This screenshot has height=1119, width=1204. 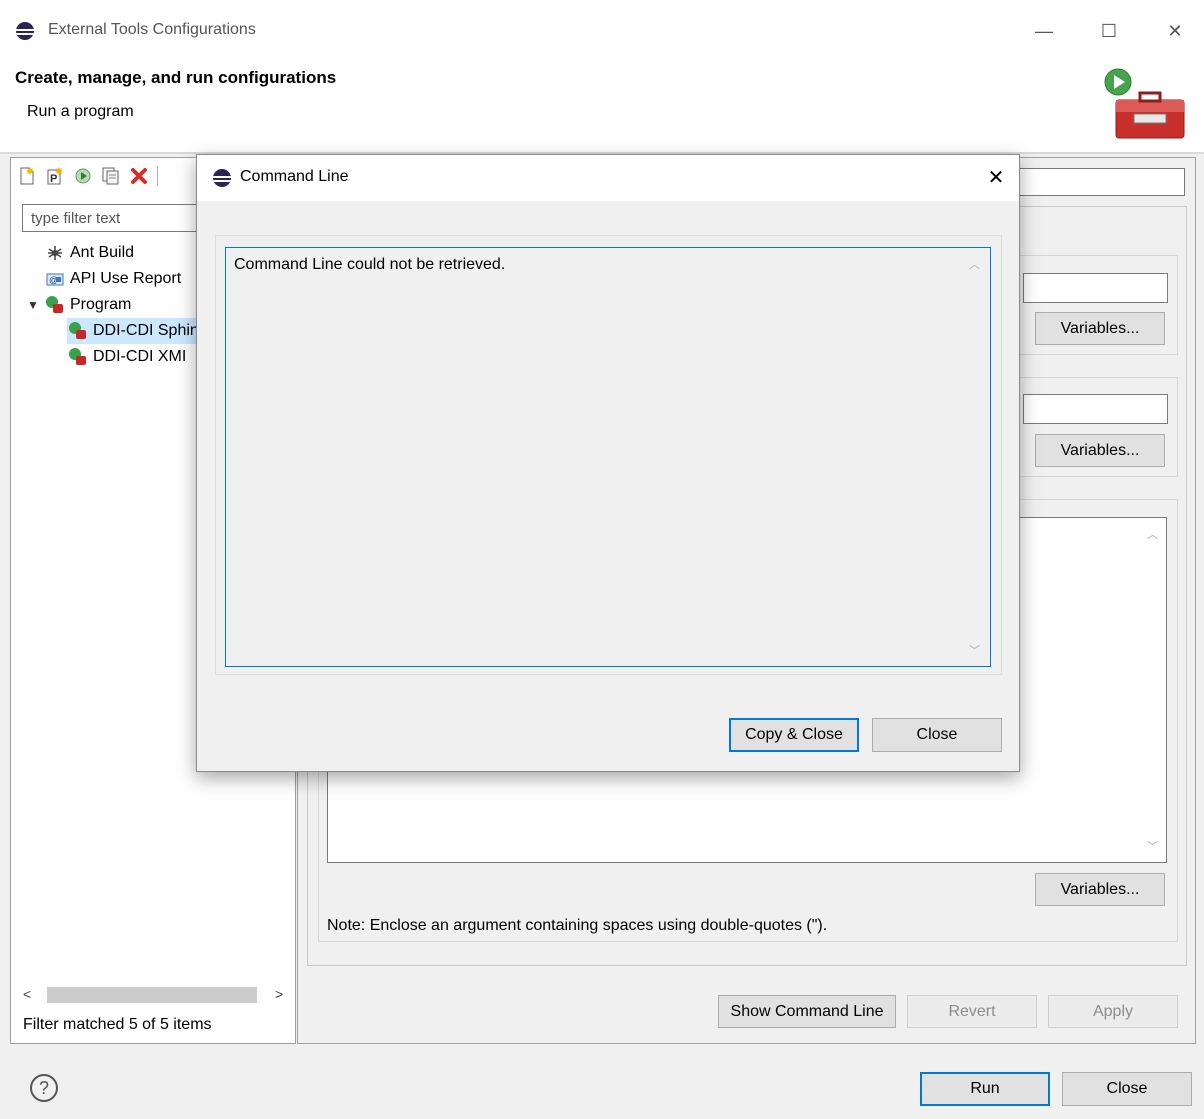 What do you see at coordinates (55, 305) in the screenshot?
I see `program-icon` at bounding box center [55, 305].